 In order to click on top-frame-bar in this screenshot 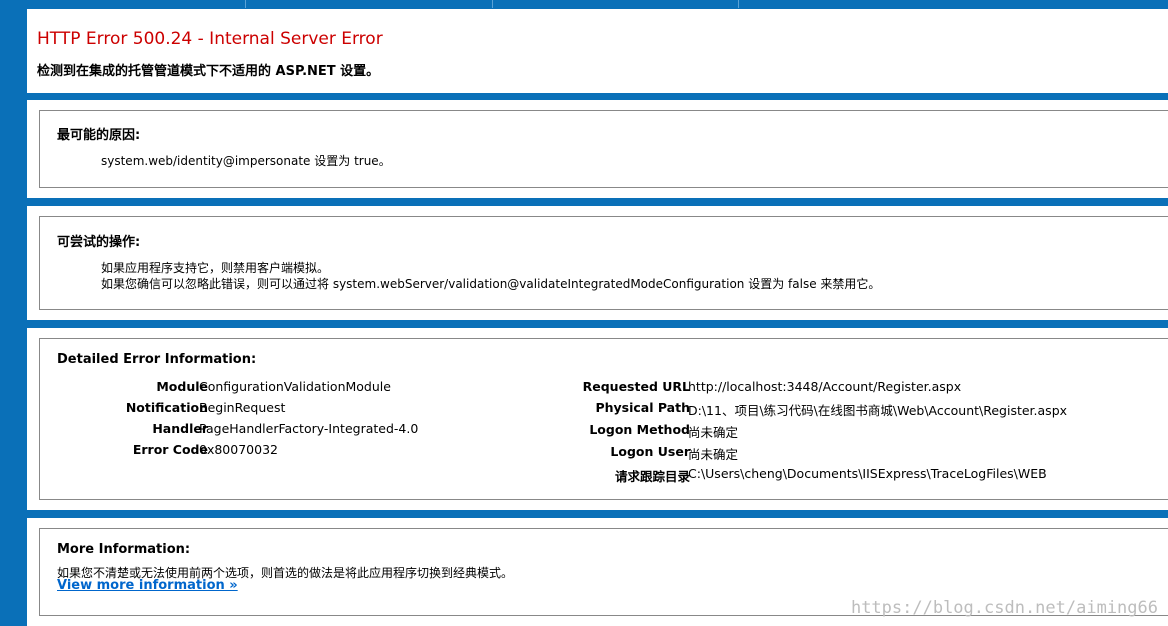, I will do `click(584, 4)`.